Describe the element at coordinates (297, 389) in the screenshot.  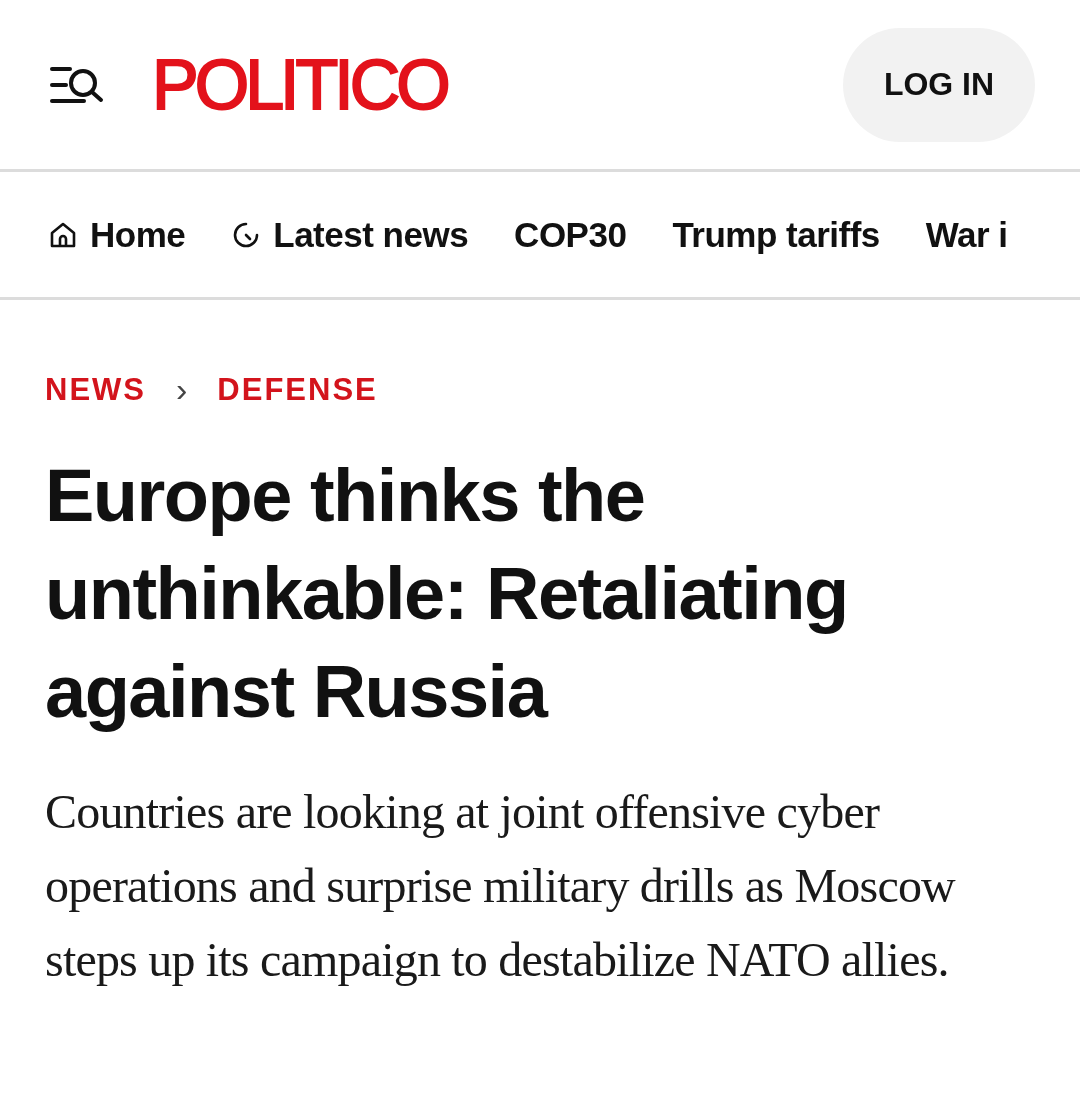
I see `breadcrumb-link: DEFENSE` at that location.